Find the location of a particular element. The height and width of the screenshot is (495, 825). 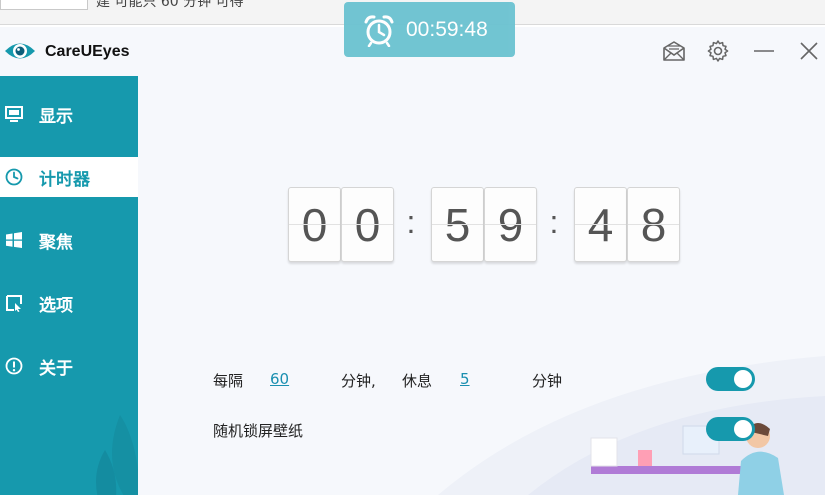

info-icon is located at coordinates (14, 366).